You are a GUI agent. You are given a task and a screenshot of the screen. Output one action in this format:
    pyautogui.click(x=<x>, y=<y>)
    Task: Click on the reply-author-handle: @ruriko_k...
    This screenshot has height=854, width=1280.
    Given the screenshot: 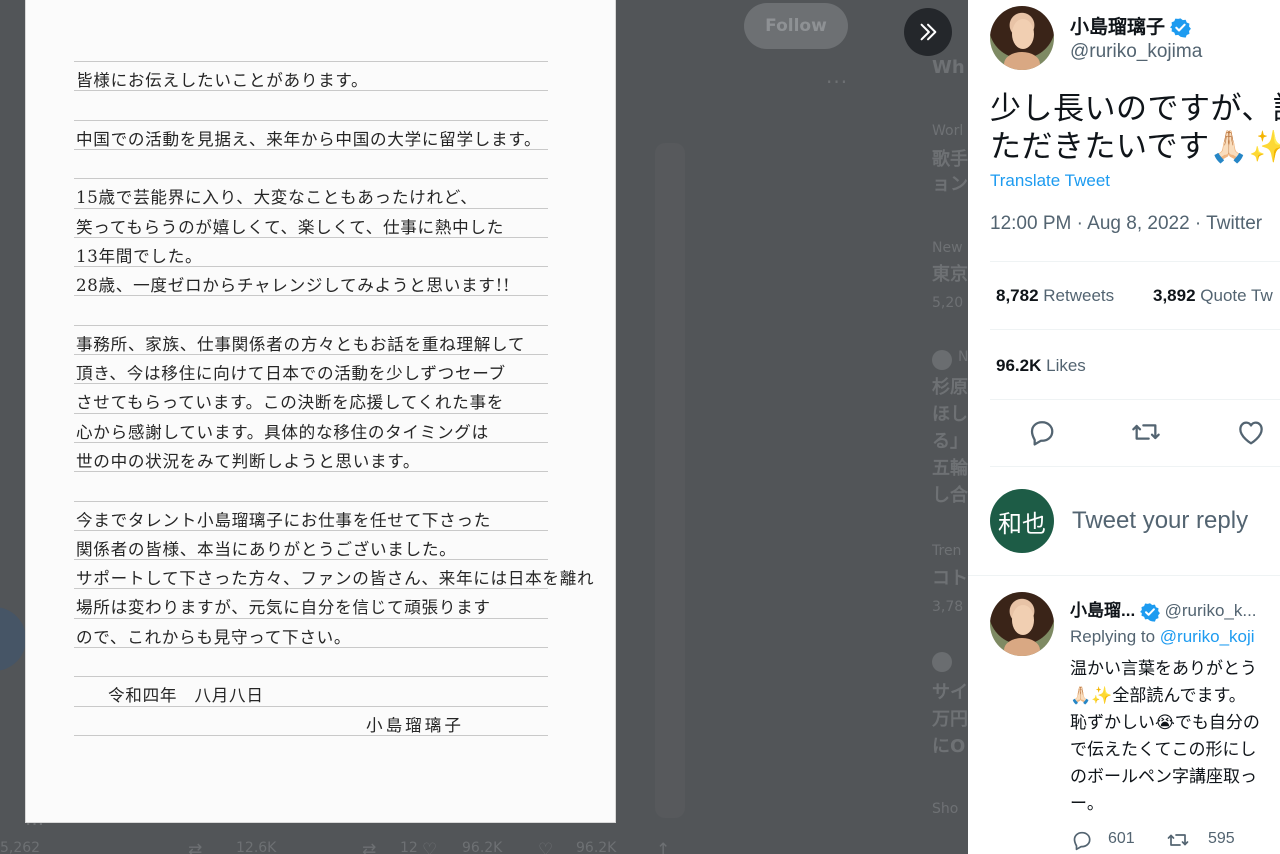 What is the action you would take?
    pyautogui.click(x=1211, y=610)
    